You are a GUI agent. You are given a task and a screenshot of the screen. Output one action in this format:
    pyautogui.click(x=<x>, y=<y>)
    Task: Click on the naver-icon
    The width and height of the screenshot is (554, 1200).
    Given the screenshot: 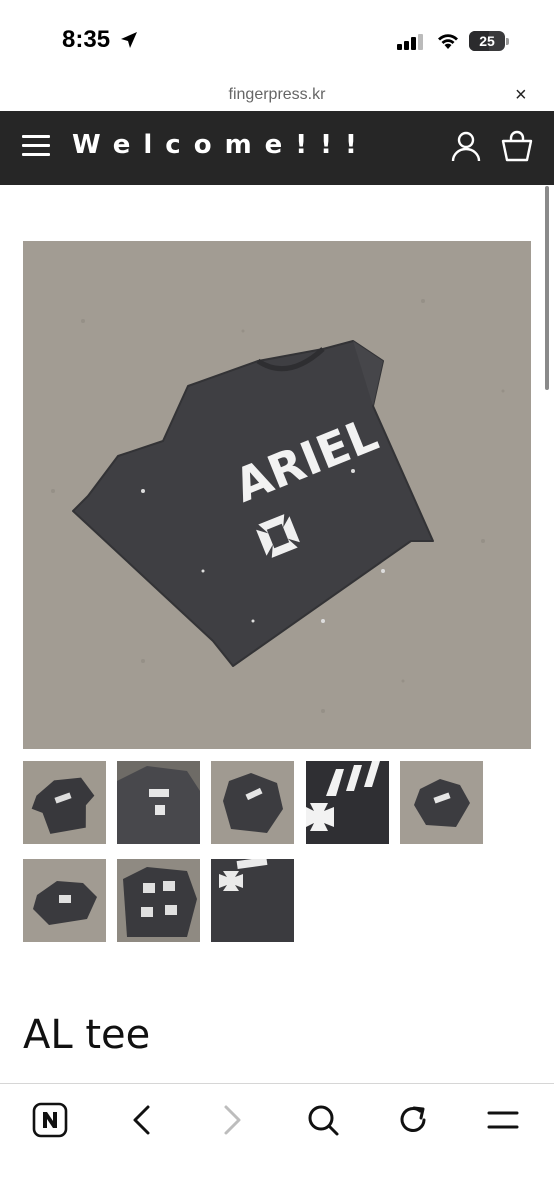 What is the action you would take?
    pyautogui.click(x=50, y=1120)
    